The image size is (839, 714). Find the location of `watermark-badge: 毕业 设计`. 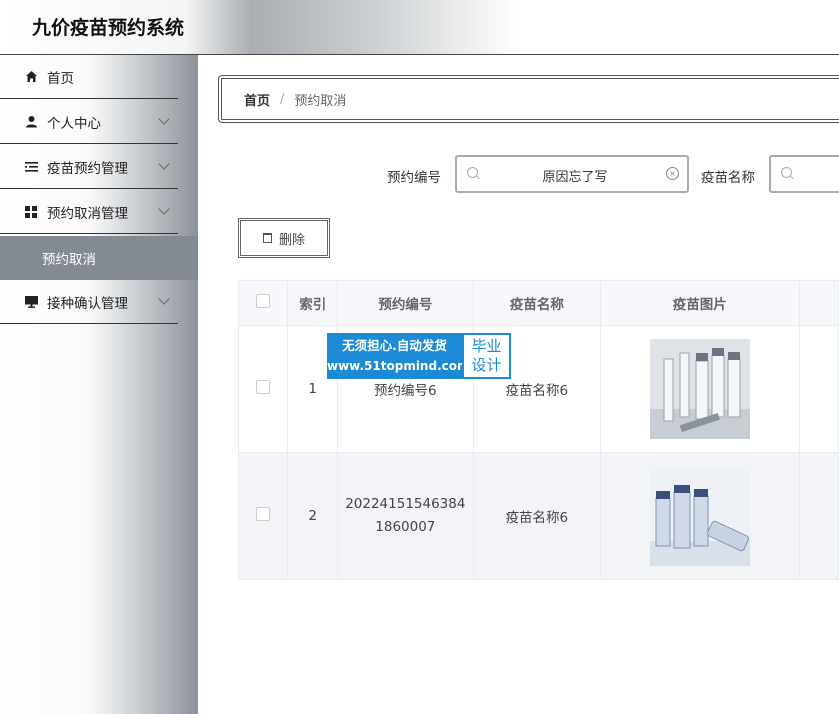

watermark-badge: 毕业 设计 is located at coordinates (486, 356).